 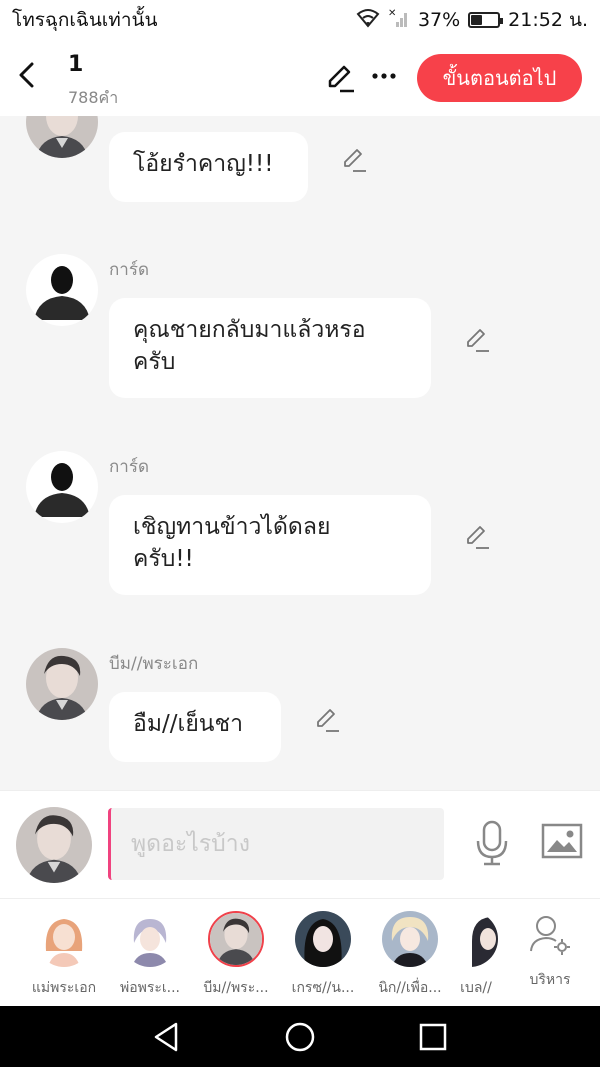 I want to click on nav-home-button, so click(x=300, y=1037).